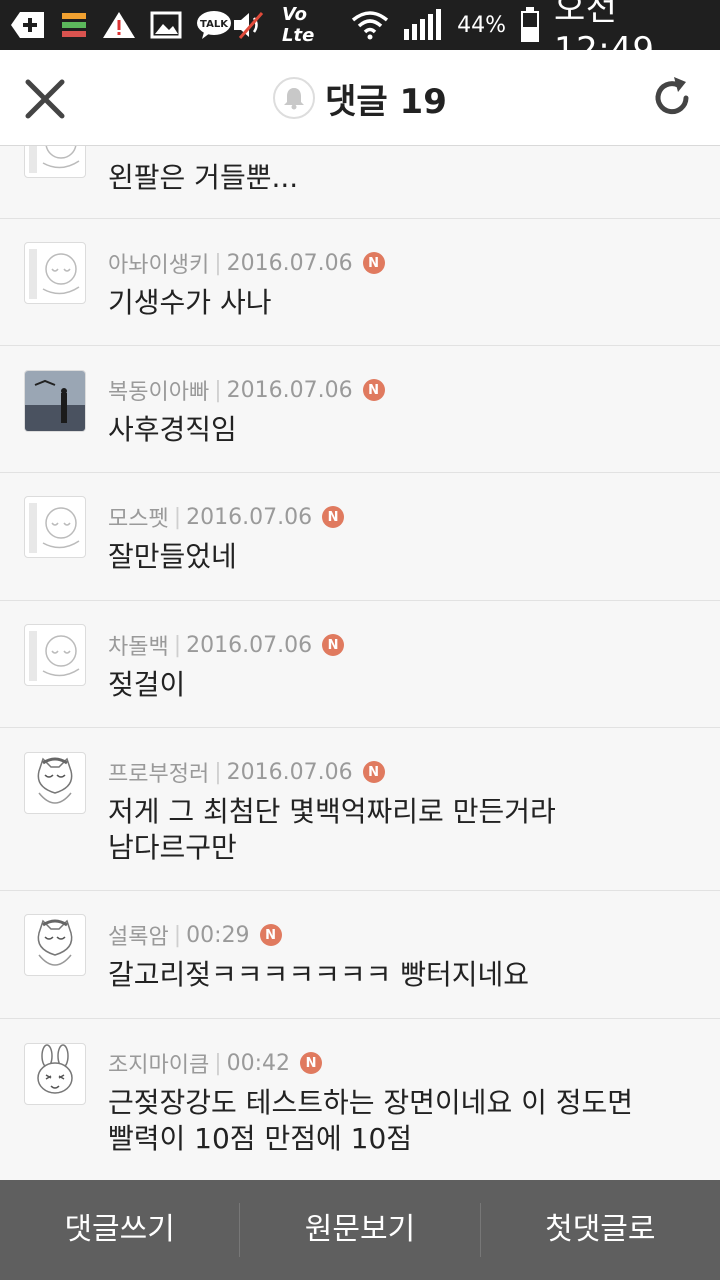 Image resolution: width=720 pixels, height=1280 pixels. Describe the element at coordinates (74, 25) in the screenshot. I see `stack-app-icon` at that location.